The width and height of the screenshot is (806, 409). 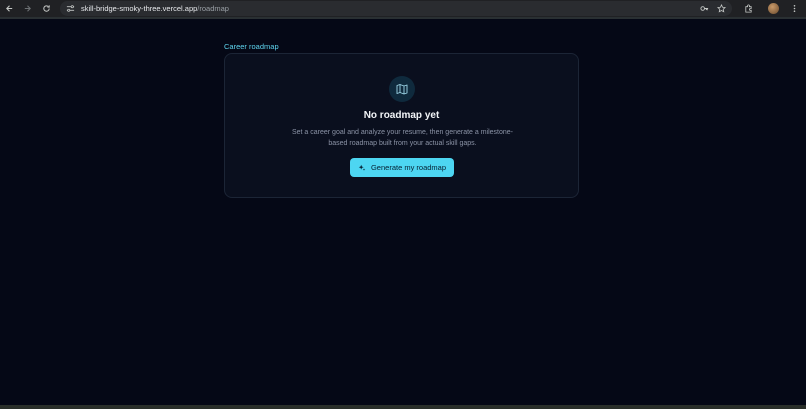 What do you see at coordinates (139, 8) in the screenshot?
I see `url-domain: skill-bridge-smoky-three.vercel.app` at bounding box center [139, 8].